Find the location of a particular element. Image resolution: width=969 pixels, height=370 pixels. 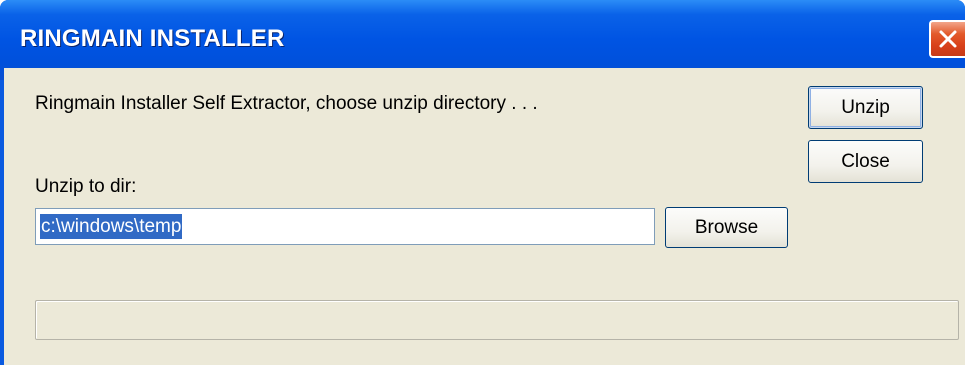

unzip-button: Unzip is located at coordinates (865, 107).